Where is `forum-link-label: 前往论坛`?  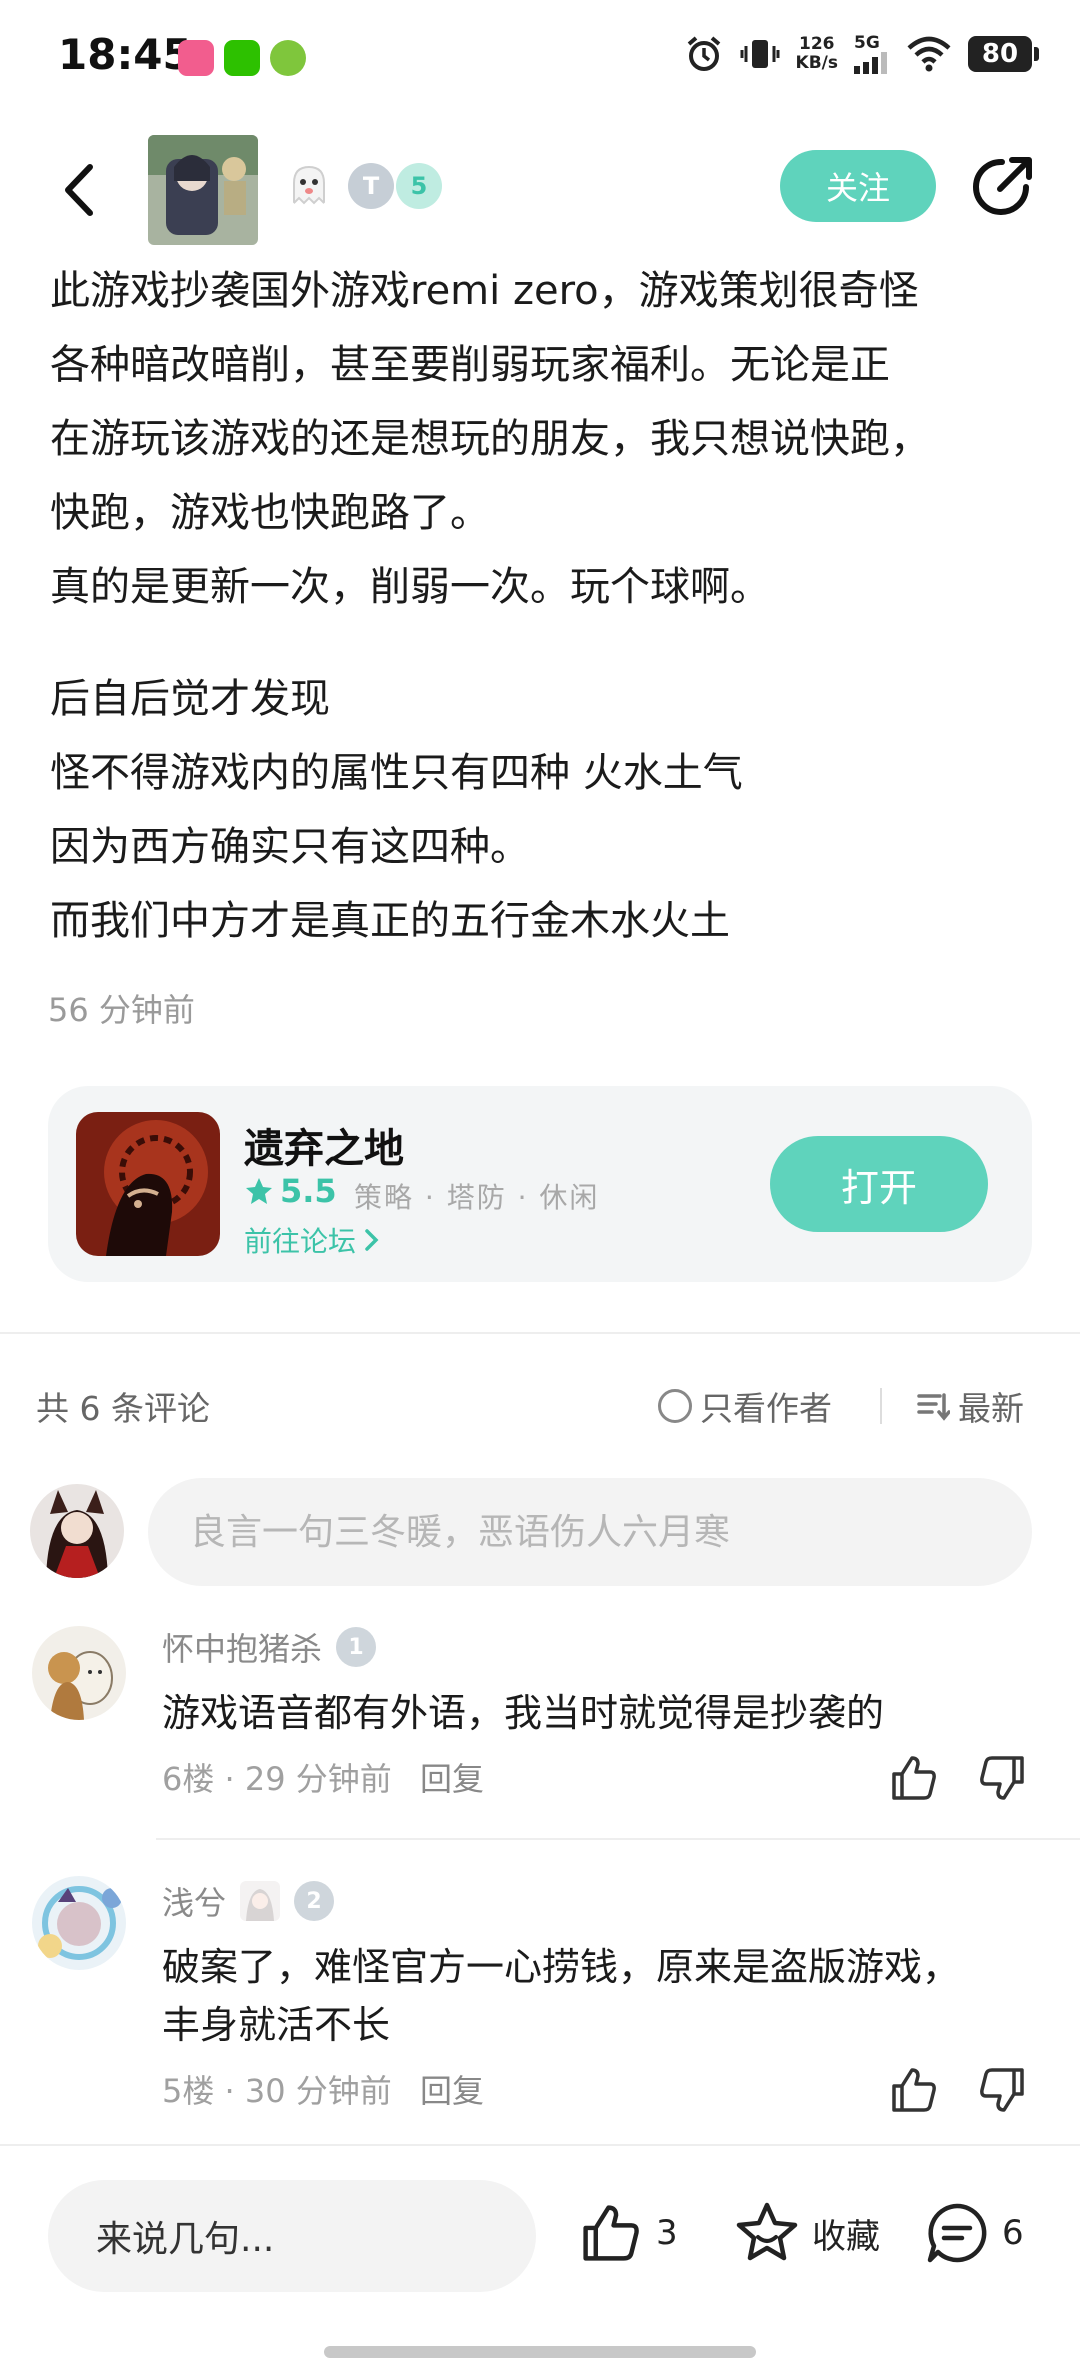
forum-link-label: 前往论坛 is located at coordinates (300, 1241).